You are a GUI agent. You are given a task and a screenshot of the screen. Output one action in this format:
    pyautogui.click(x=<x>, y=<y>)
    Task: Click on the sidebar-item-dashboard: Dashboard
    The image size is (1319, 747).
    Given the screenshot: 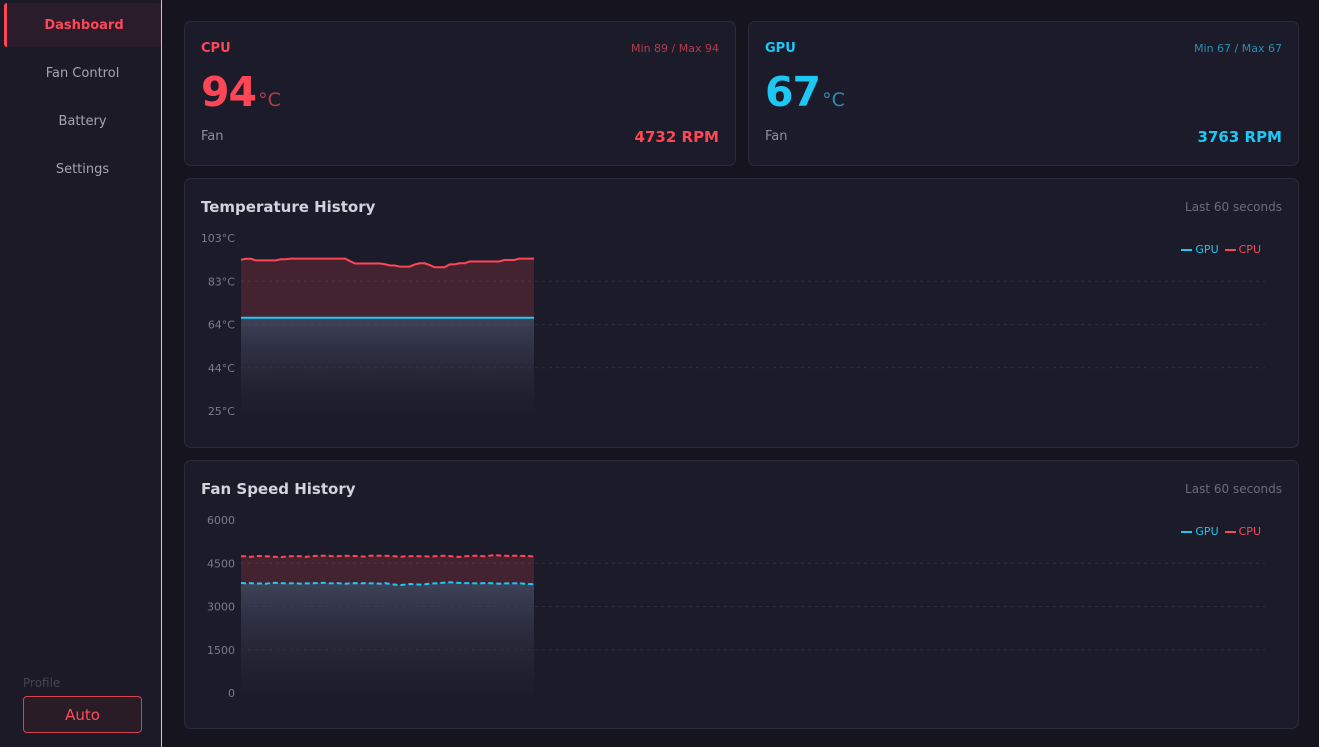 What is the action you would take?
    pyautogui.click(x=82, y=25)
    